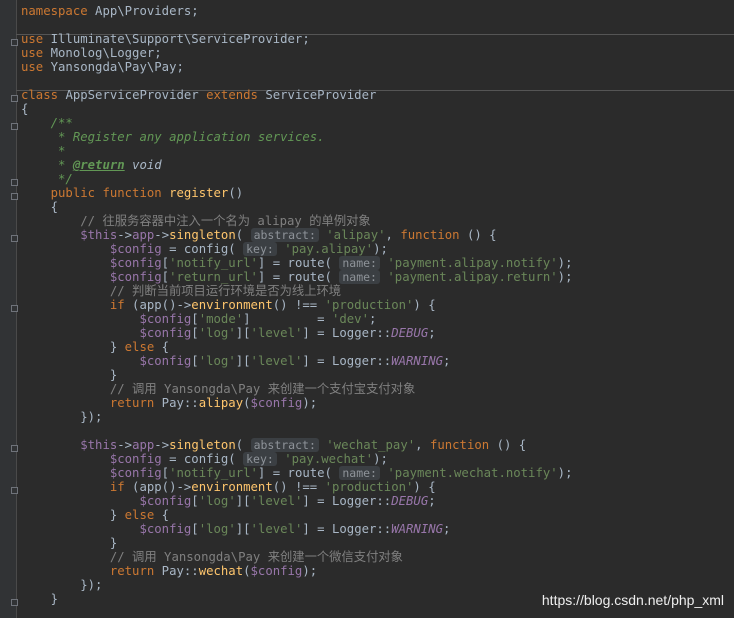  I want to click on code-line: use Yansongda\Pay\Pay;, so click(102, 67).